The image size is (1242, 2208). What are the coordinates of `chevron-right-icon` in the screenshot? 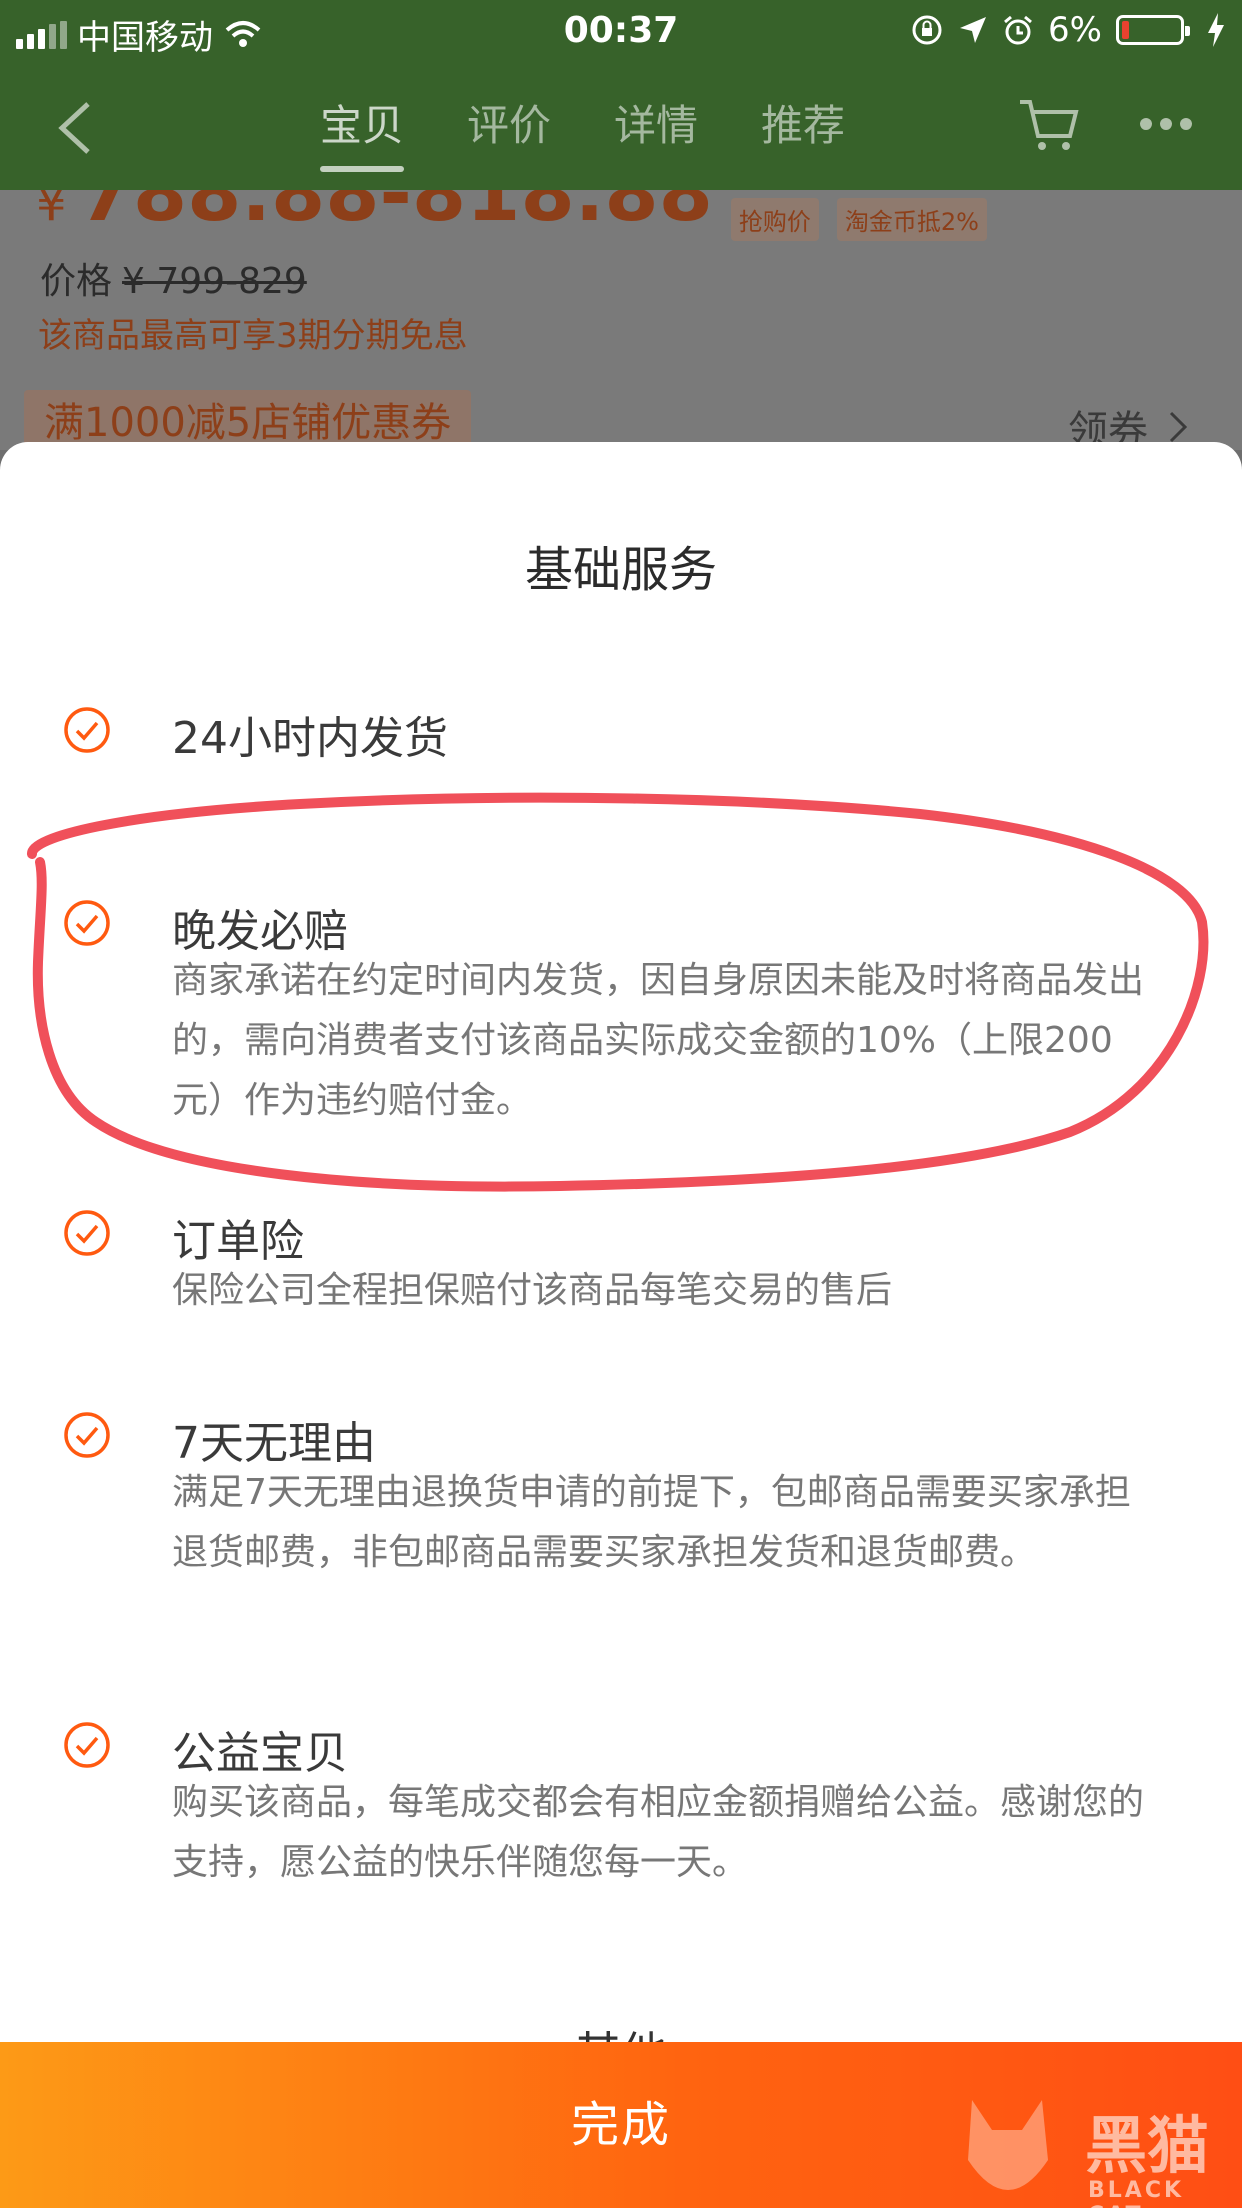 It's located at (1178, 427).